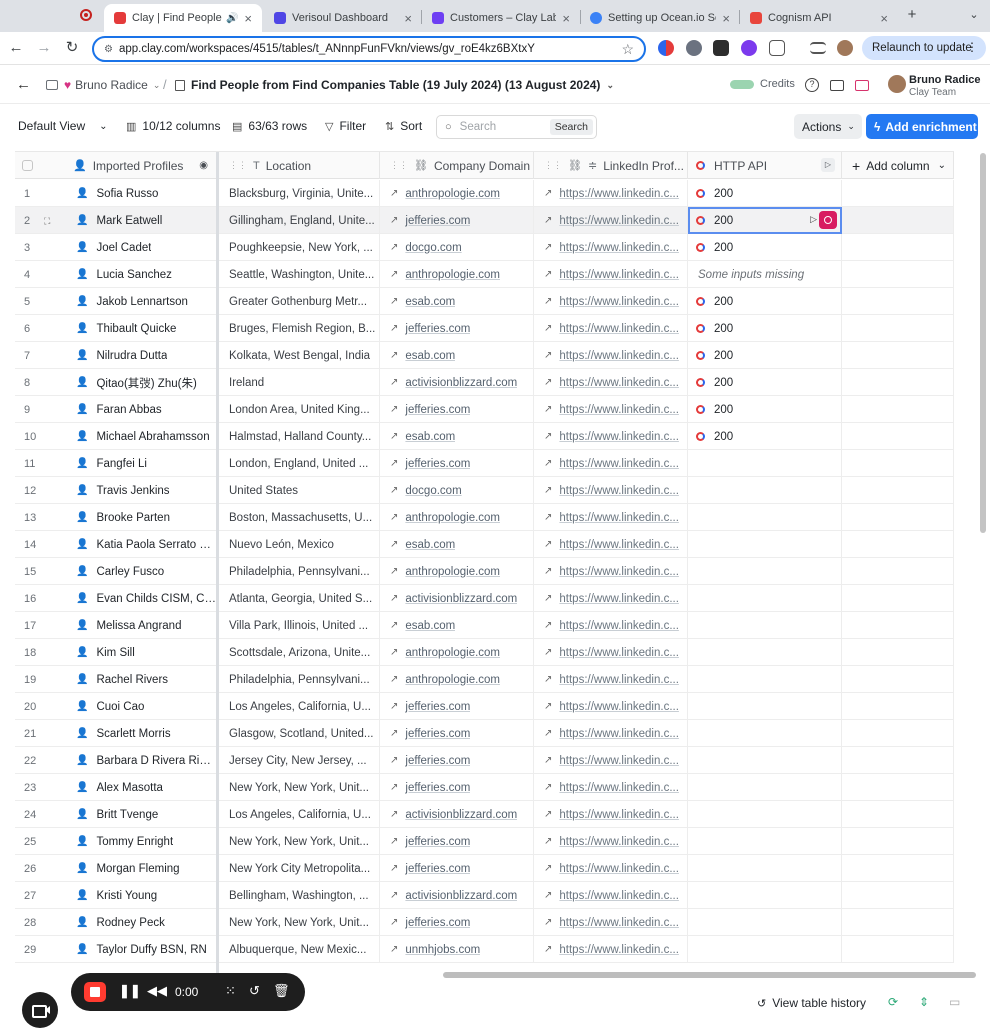 This screenshot has width=990, height=1028. What do you see at coordinates (140, 409) in the screenshot?
I see `profile-cell: 👤 Faran Abbas` at bounding box center [140, 409].